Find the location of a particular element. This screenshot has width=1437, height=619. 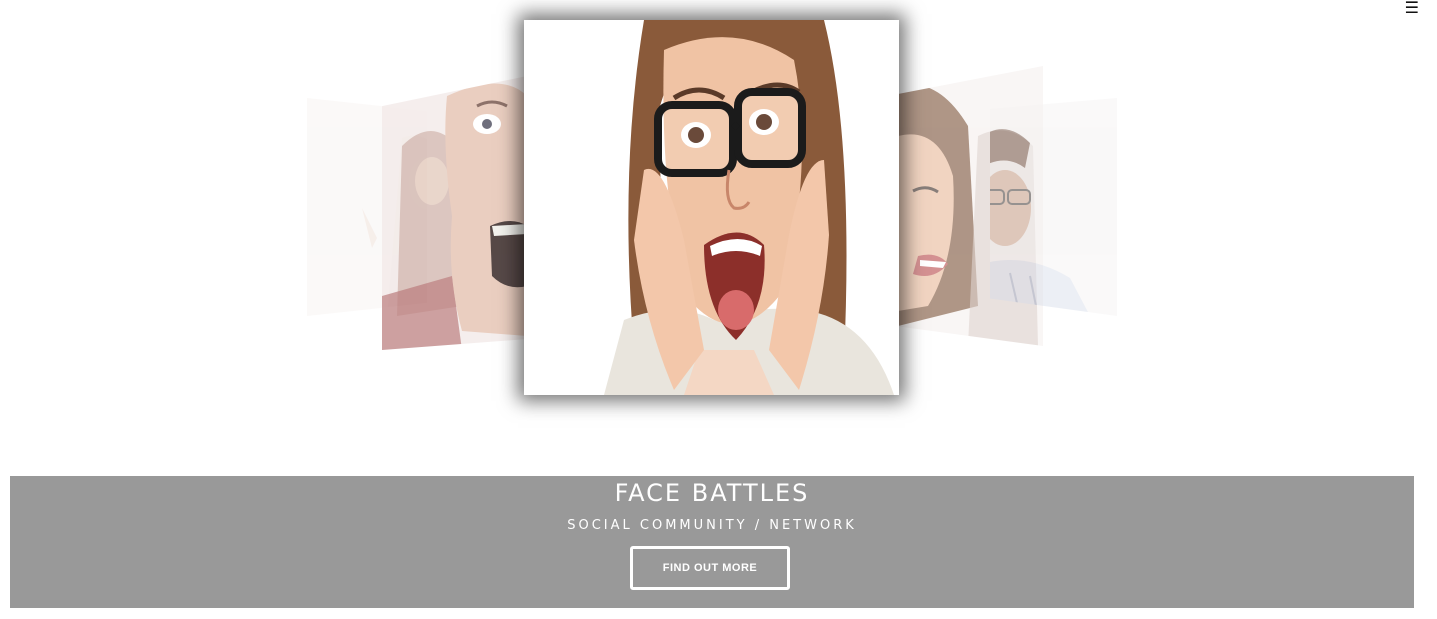

carousel-slide-far-right is located at coordinates (1053, 207).